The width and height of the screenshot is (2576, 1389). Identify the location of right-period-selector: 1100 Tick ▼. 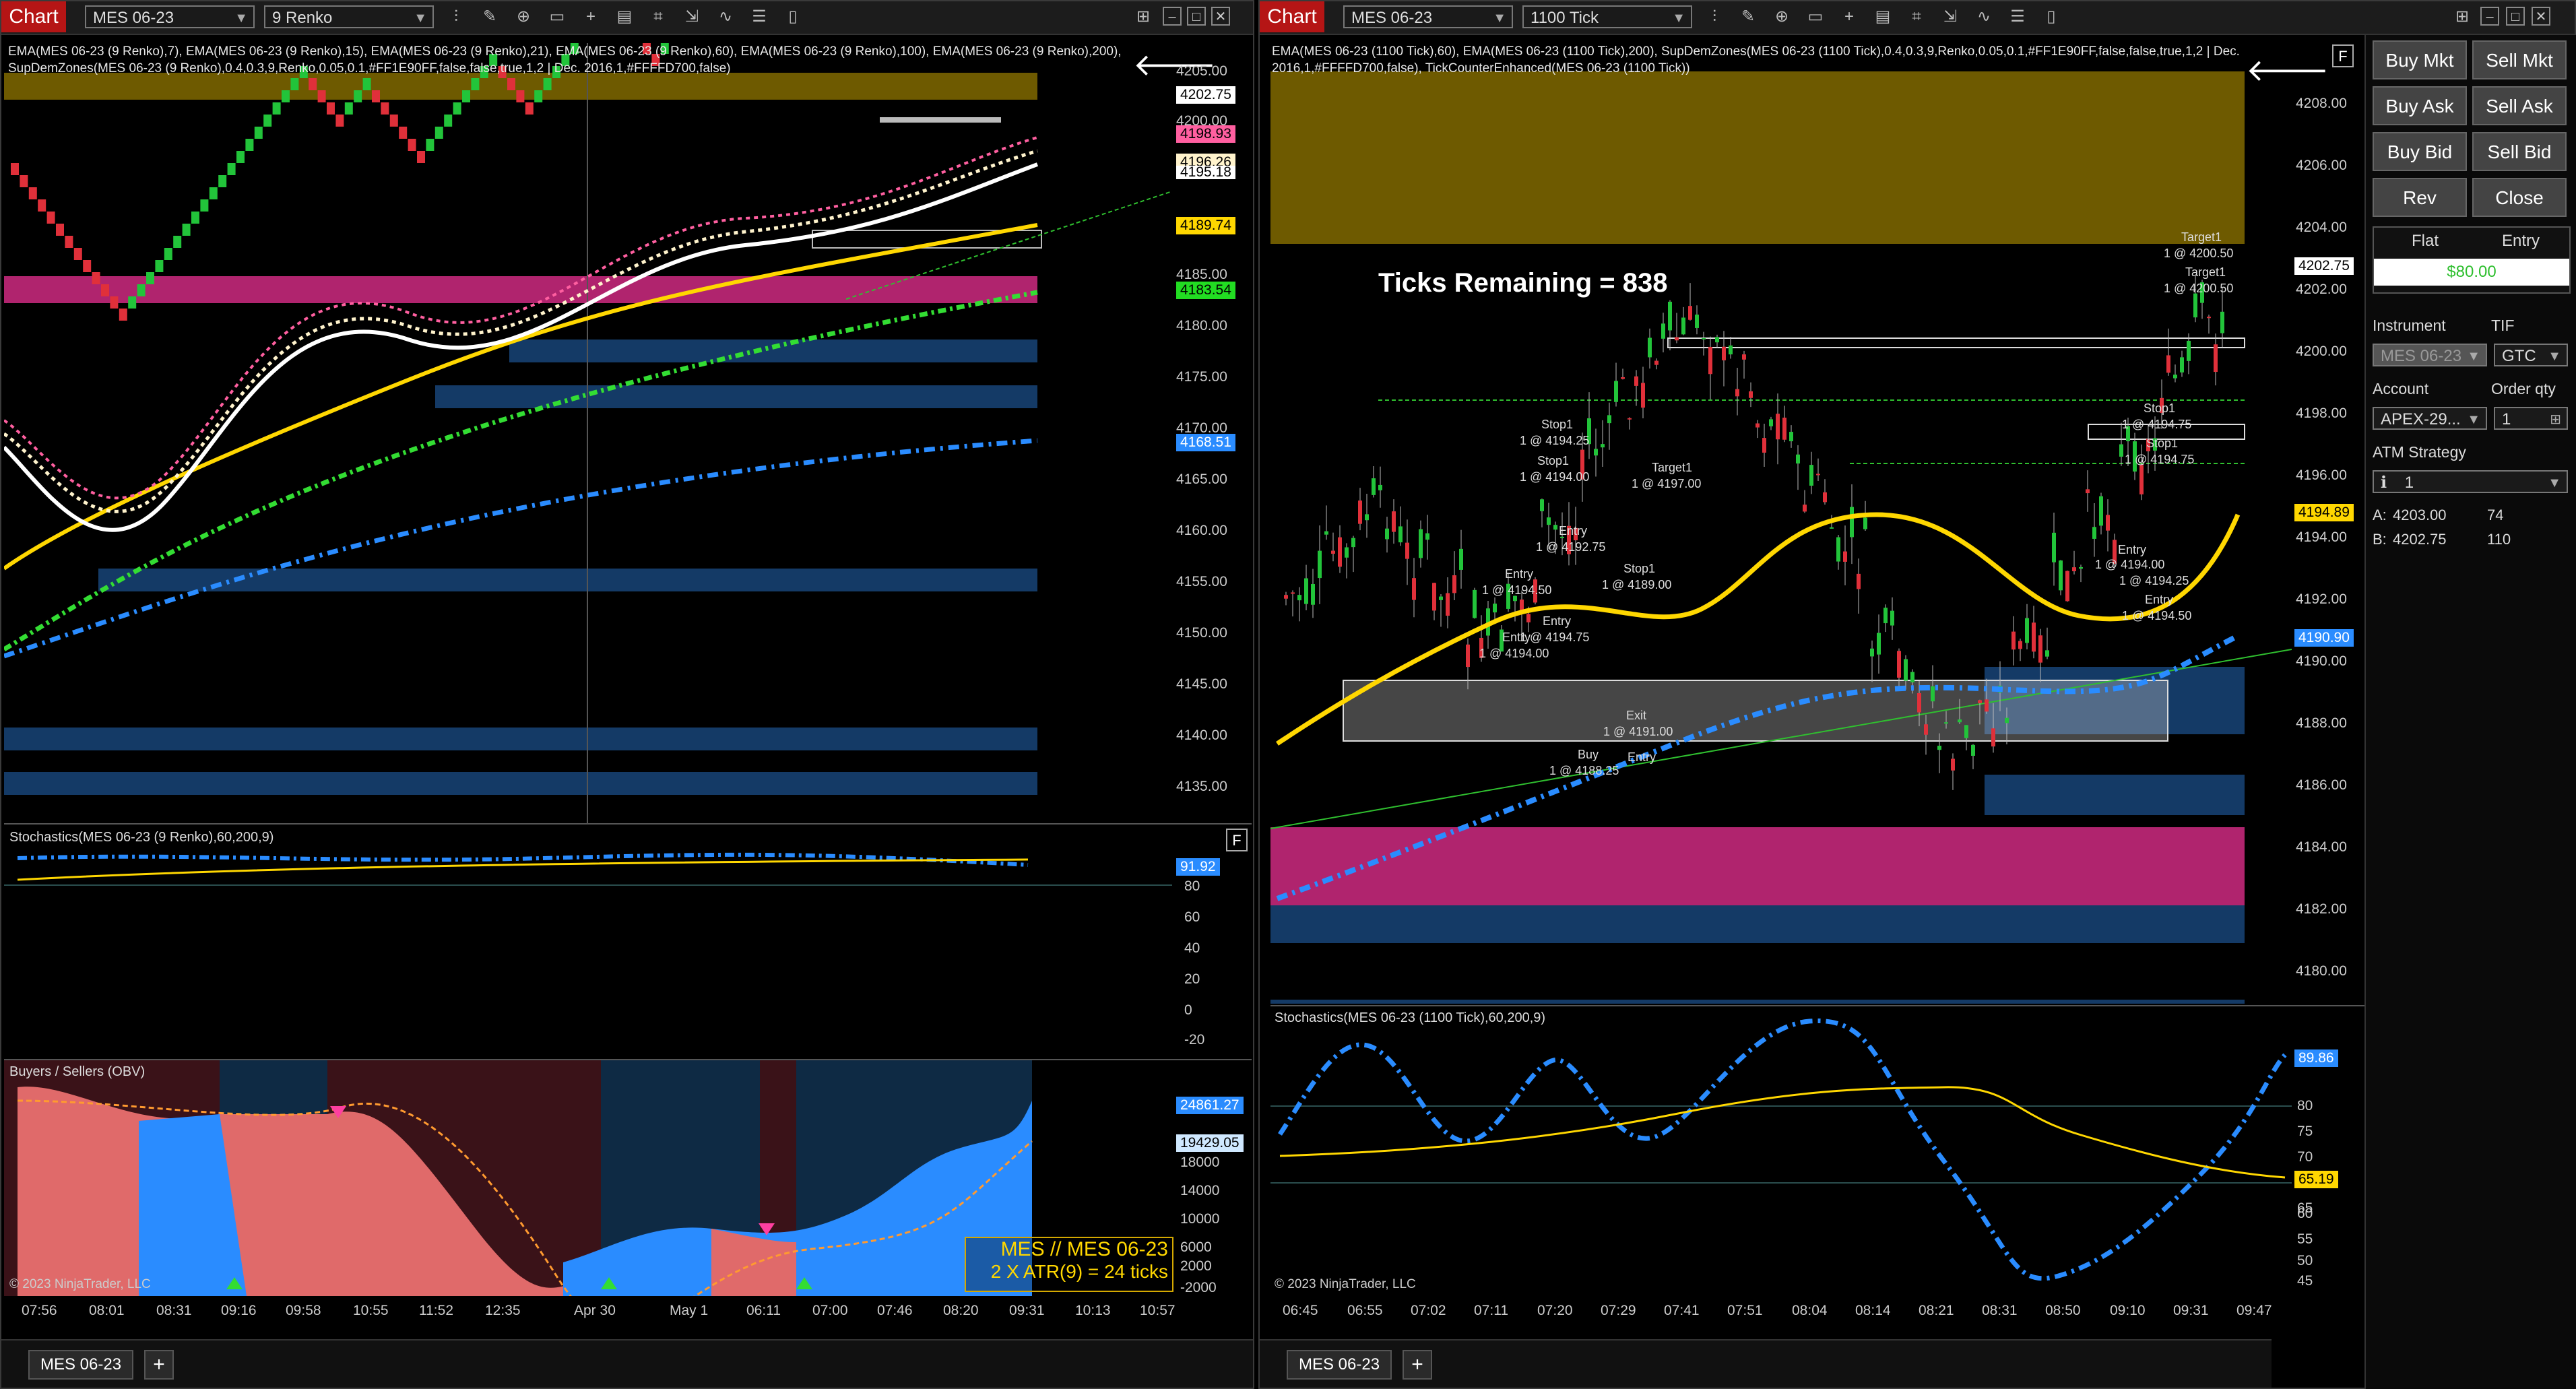
(1607, 16).